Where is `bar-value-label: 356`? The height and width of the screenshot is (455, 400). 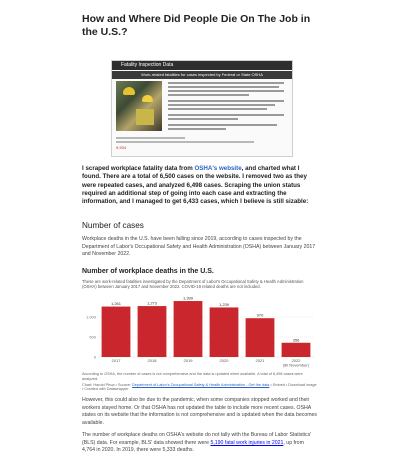
bar-value-label: 356 is located at coordinates (296, 339).